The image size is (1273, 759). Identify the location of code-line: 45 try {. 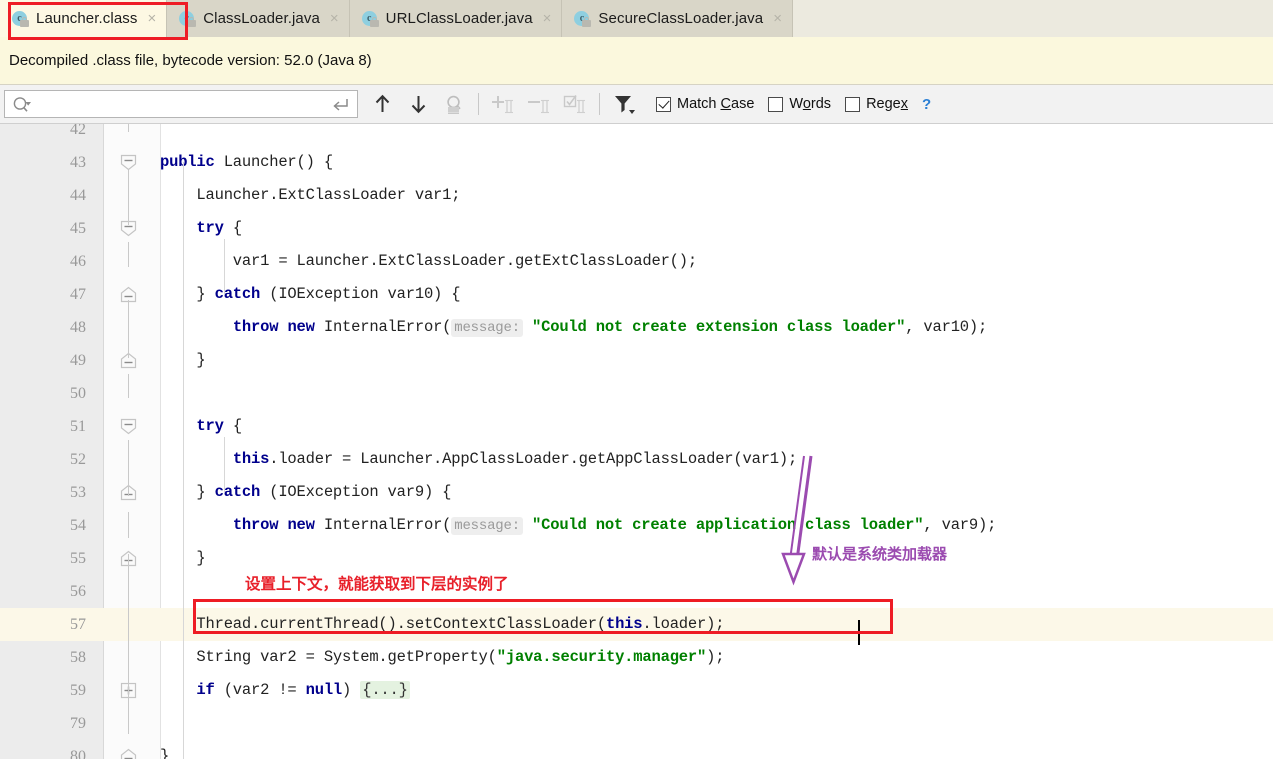
(636, 228).